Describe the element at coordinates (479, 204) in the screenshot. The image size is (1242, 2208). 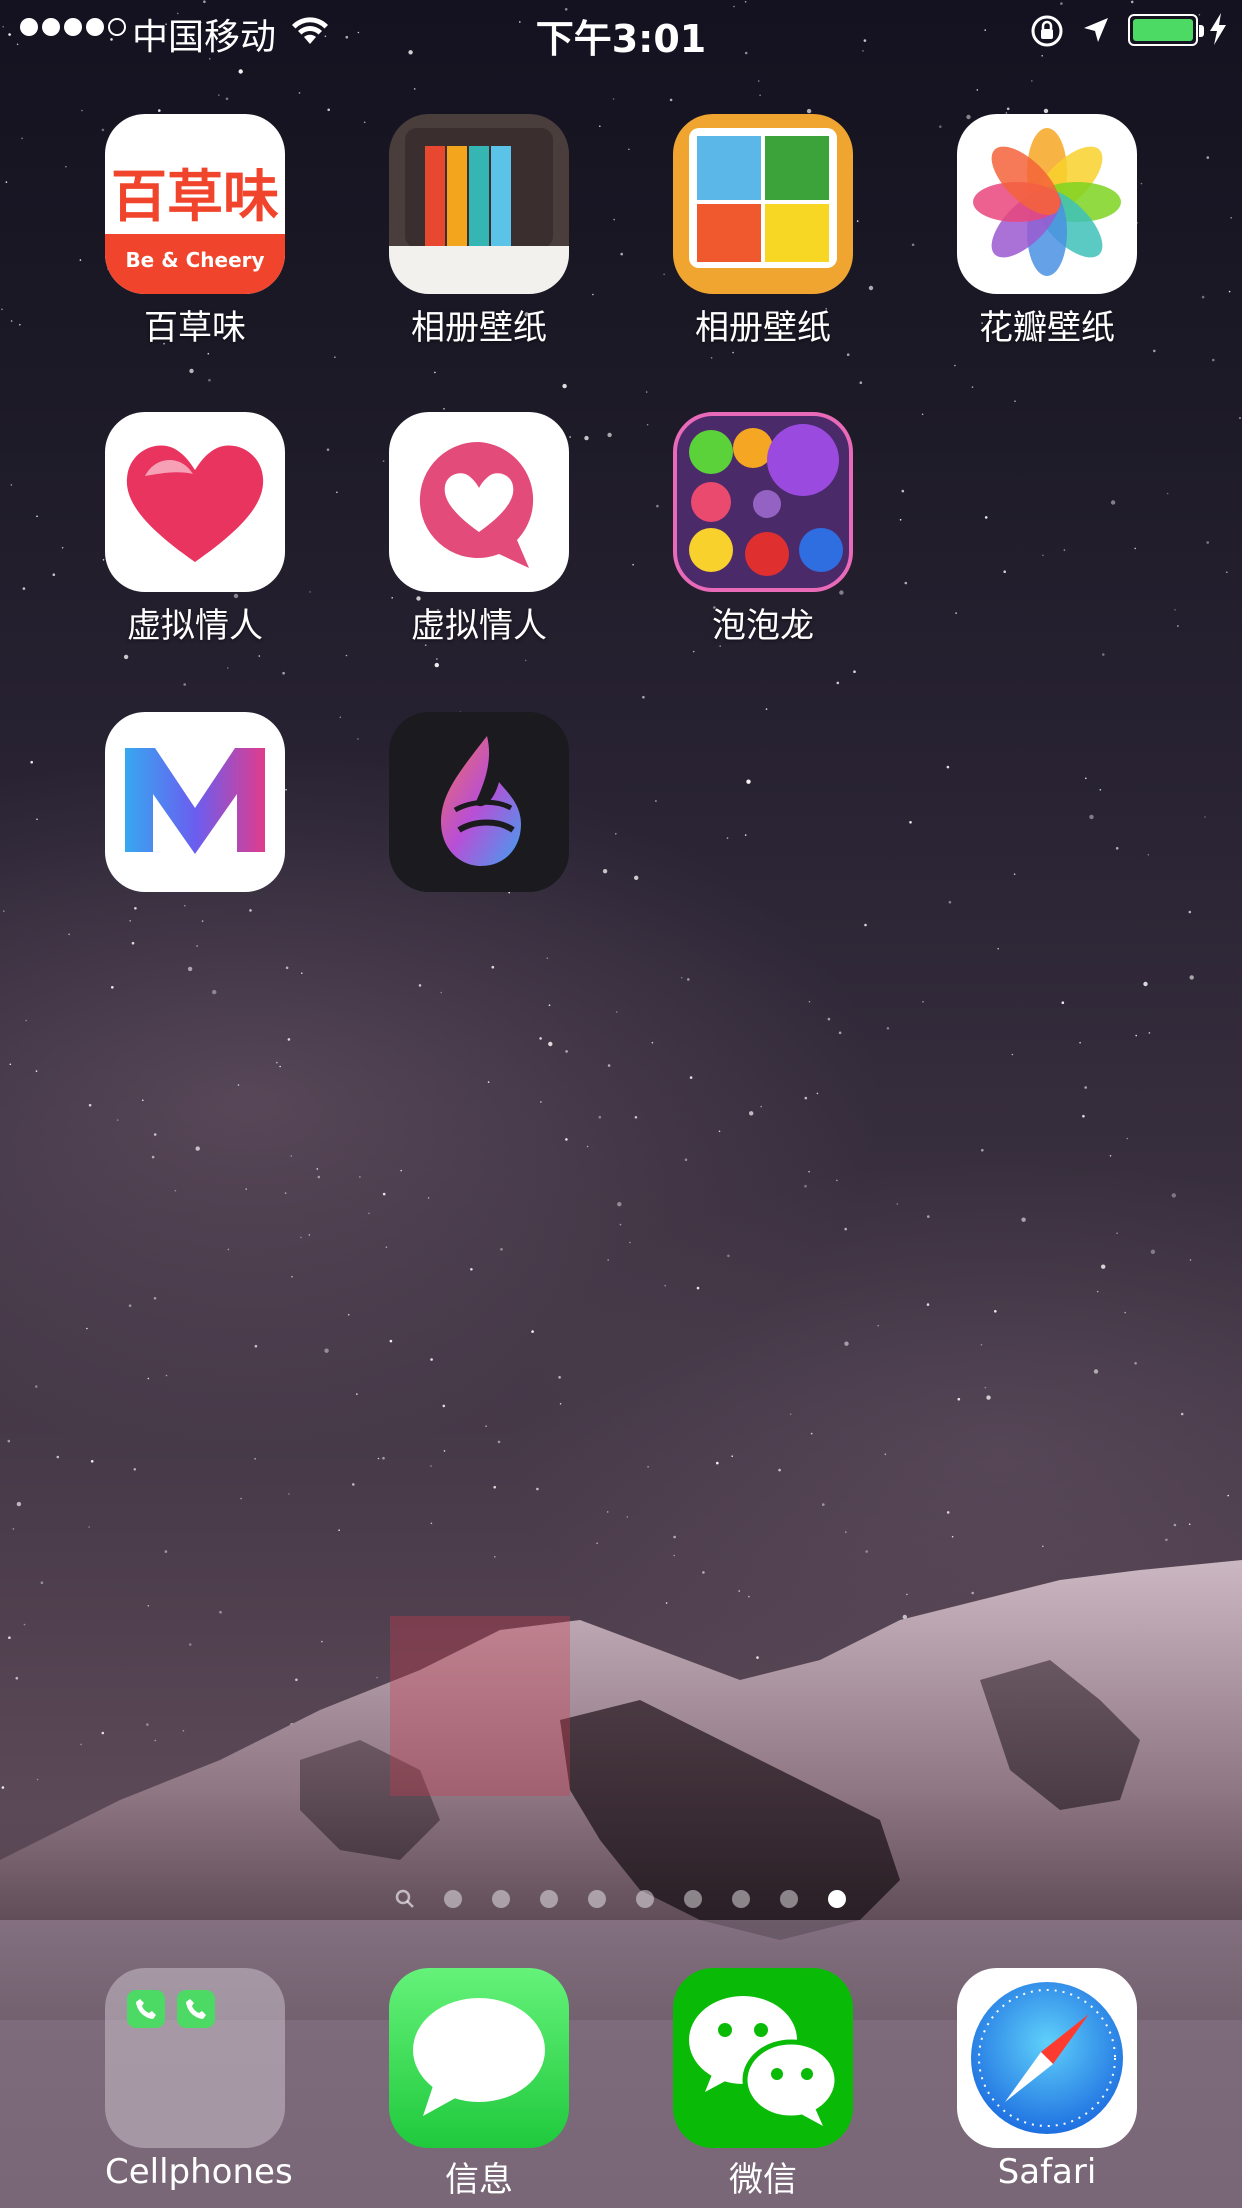
I see `album-wallpaper-icon` at that location.